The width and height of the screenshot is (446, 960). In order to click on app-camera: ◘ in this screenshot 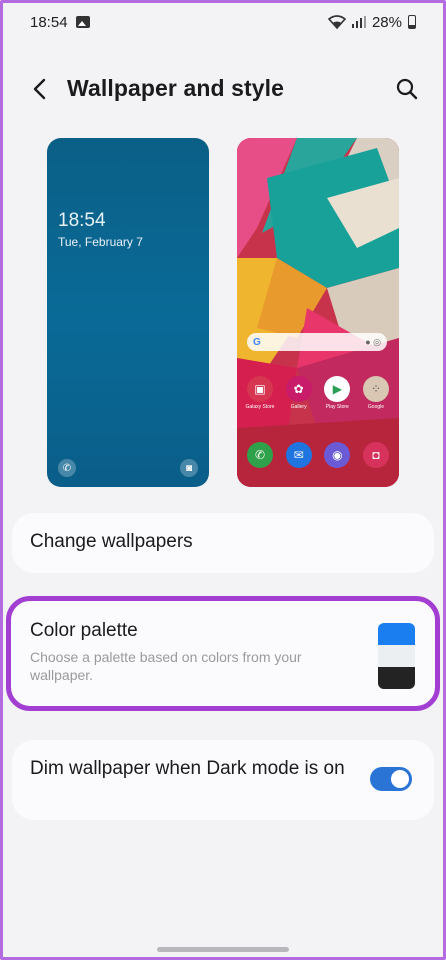, I will do `click(376, 455)`.